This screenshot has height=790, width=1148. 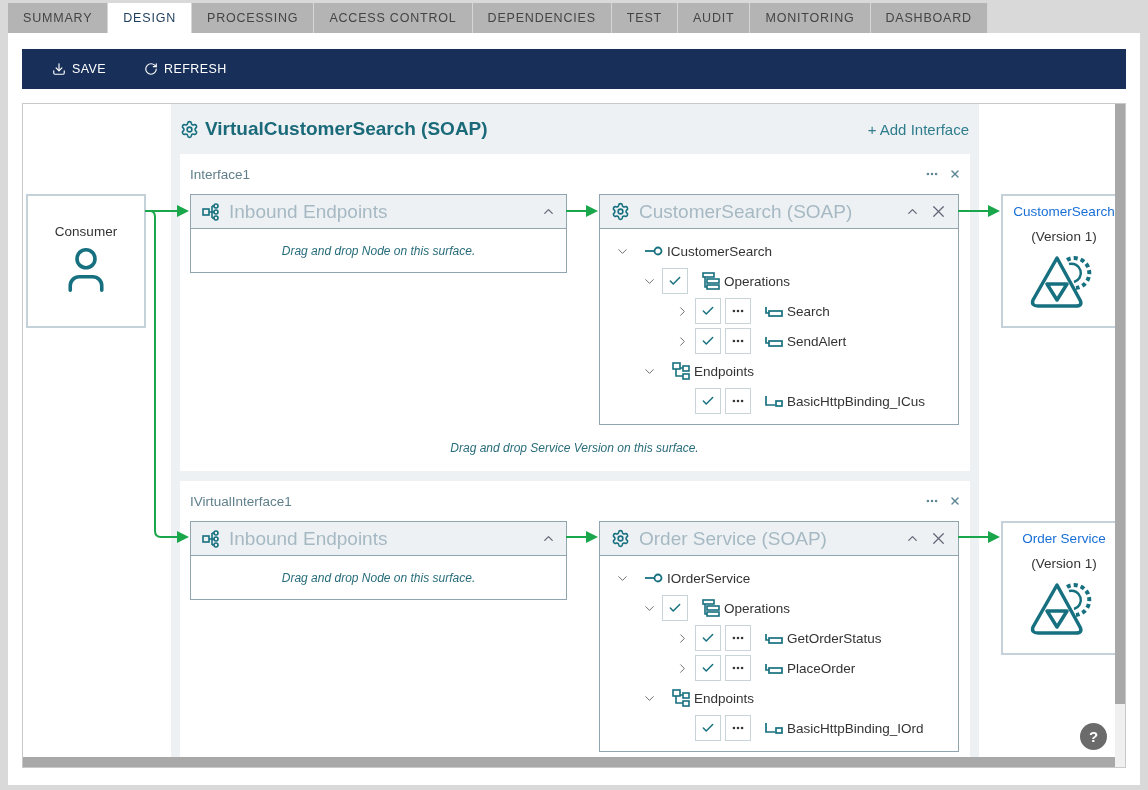 I want to click on add-interface-link: + Add Interface, so click(x=918, y=129).